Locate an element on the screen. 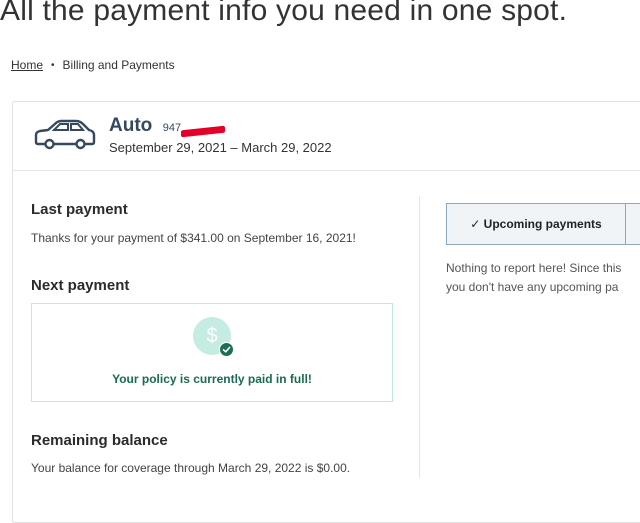  tab-upcoming-payments: ✓ Upcoming payments is located at coordinates (536, 224).